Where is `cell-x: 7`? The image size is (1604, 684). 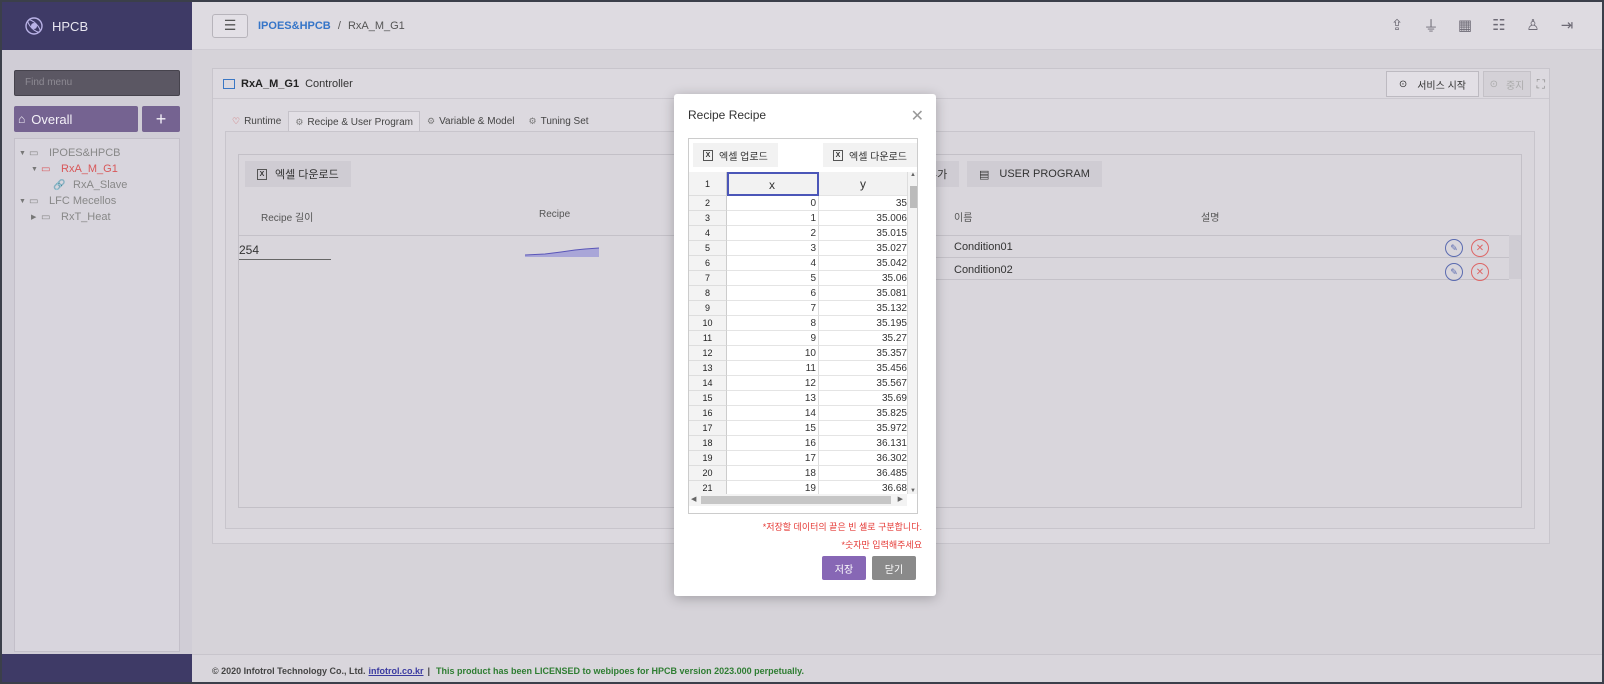
cell-x: 7 is located at coordinates (773, 308).